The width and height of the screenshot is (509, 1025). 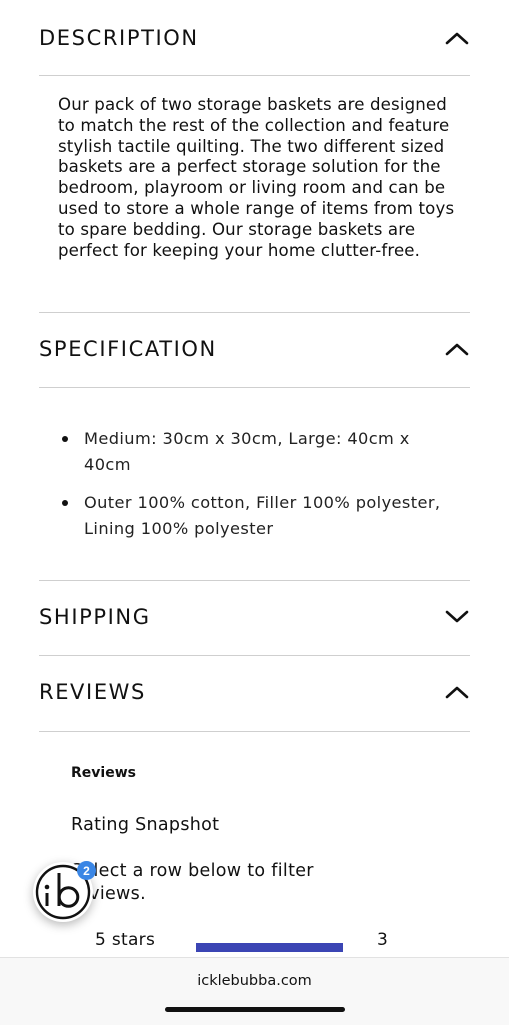 I want to click on list-item: Medium: 30cm x 30cm, Large: 40cm x 40cm, so click(x=257, y=452).